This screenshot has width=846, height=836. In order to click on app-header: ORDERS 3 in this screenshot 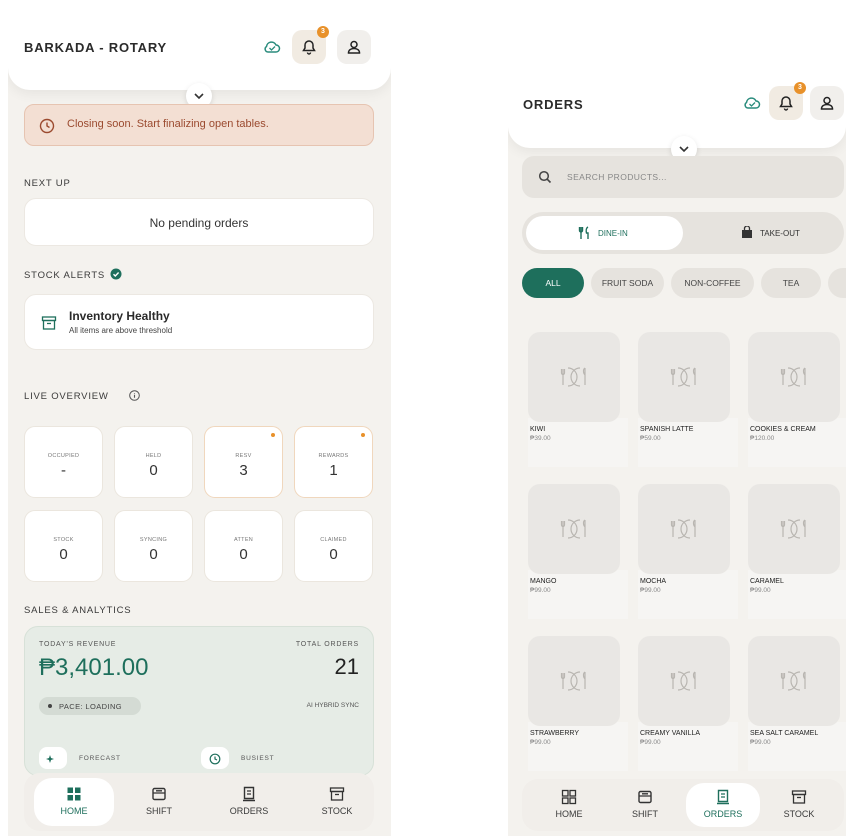, I will do `click(677, 109)`.